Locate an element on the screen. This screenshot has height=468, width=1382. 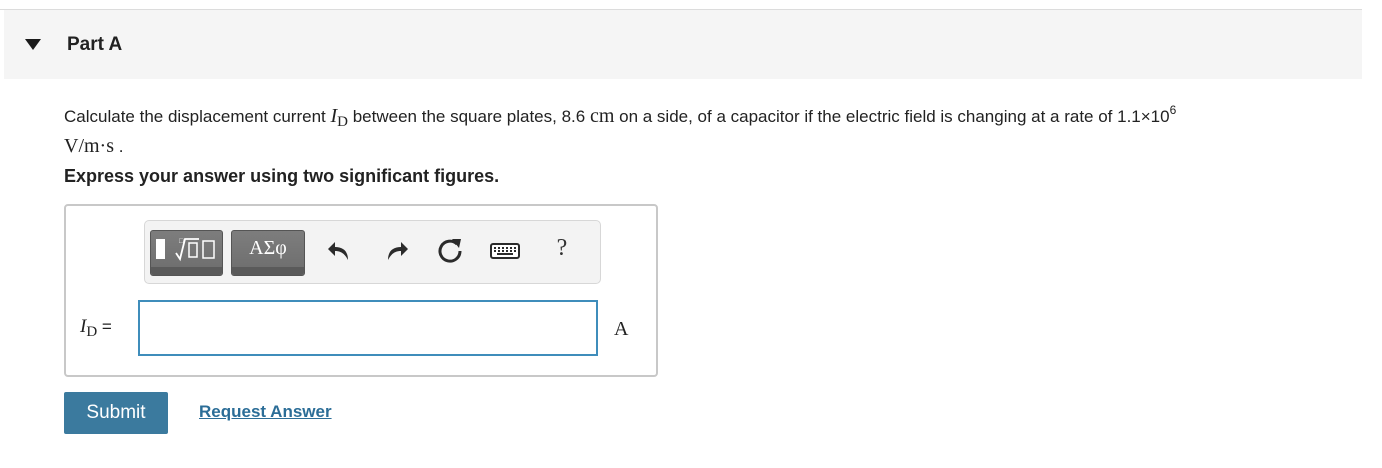
greek-button-base is located at coordinates (268, 271).